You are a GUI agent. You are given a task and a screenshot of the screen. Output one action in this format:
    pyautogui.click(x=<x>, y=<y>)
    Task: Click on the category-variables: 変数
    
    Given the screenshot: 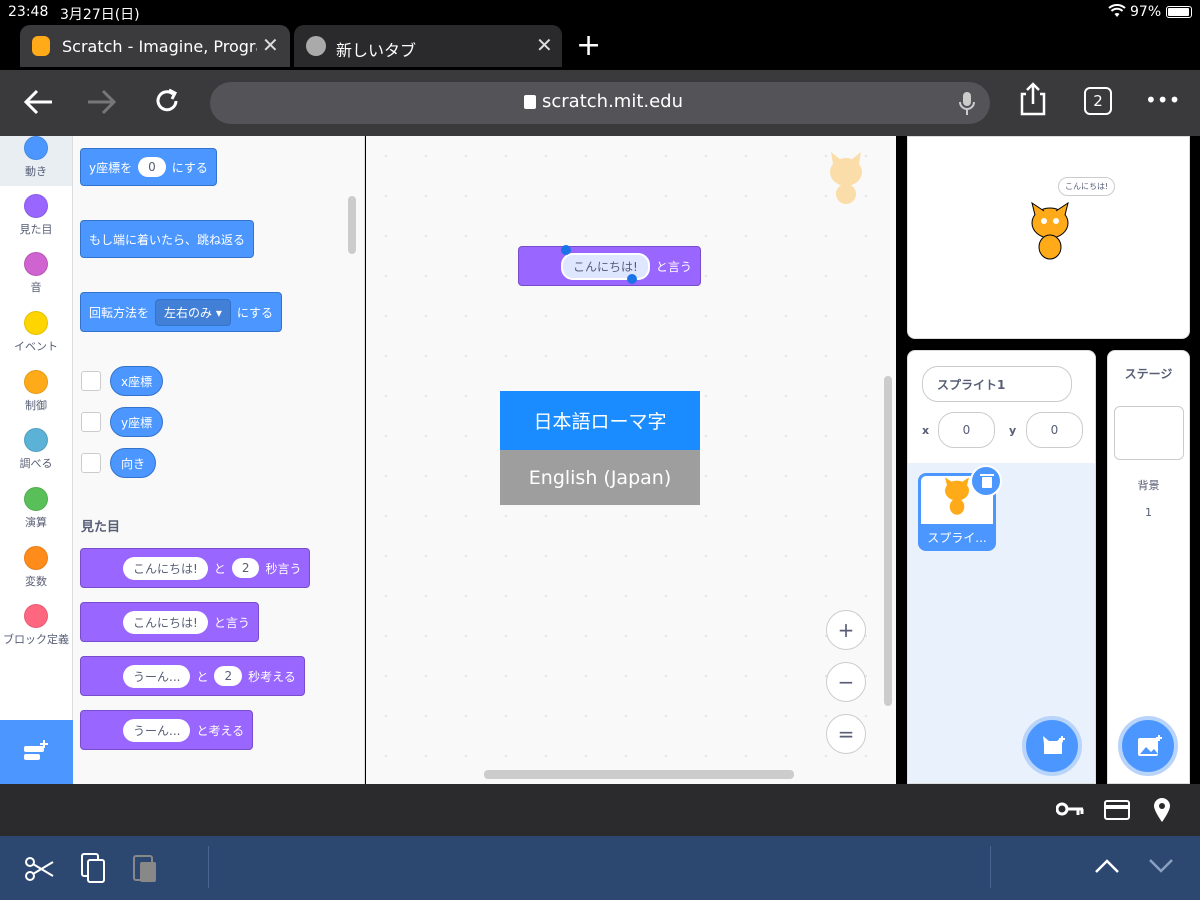 What is the action you would take?
    pyautogui.click(x=36, y=567)
    